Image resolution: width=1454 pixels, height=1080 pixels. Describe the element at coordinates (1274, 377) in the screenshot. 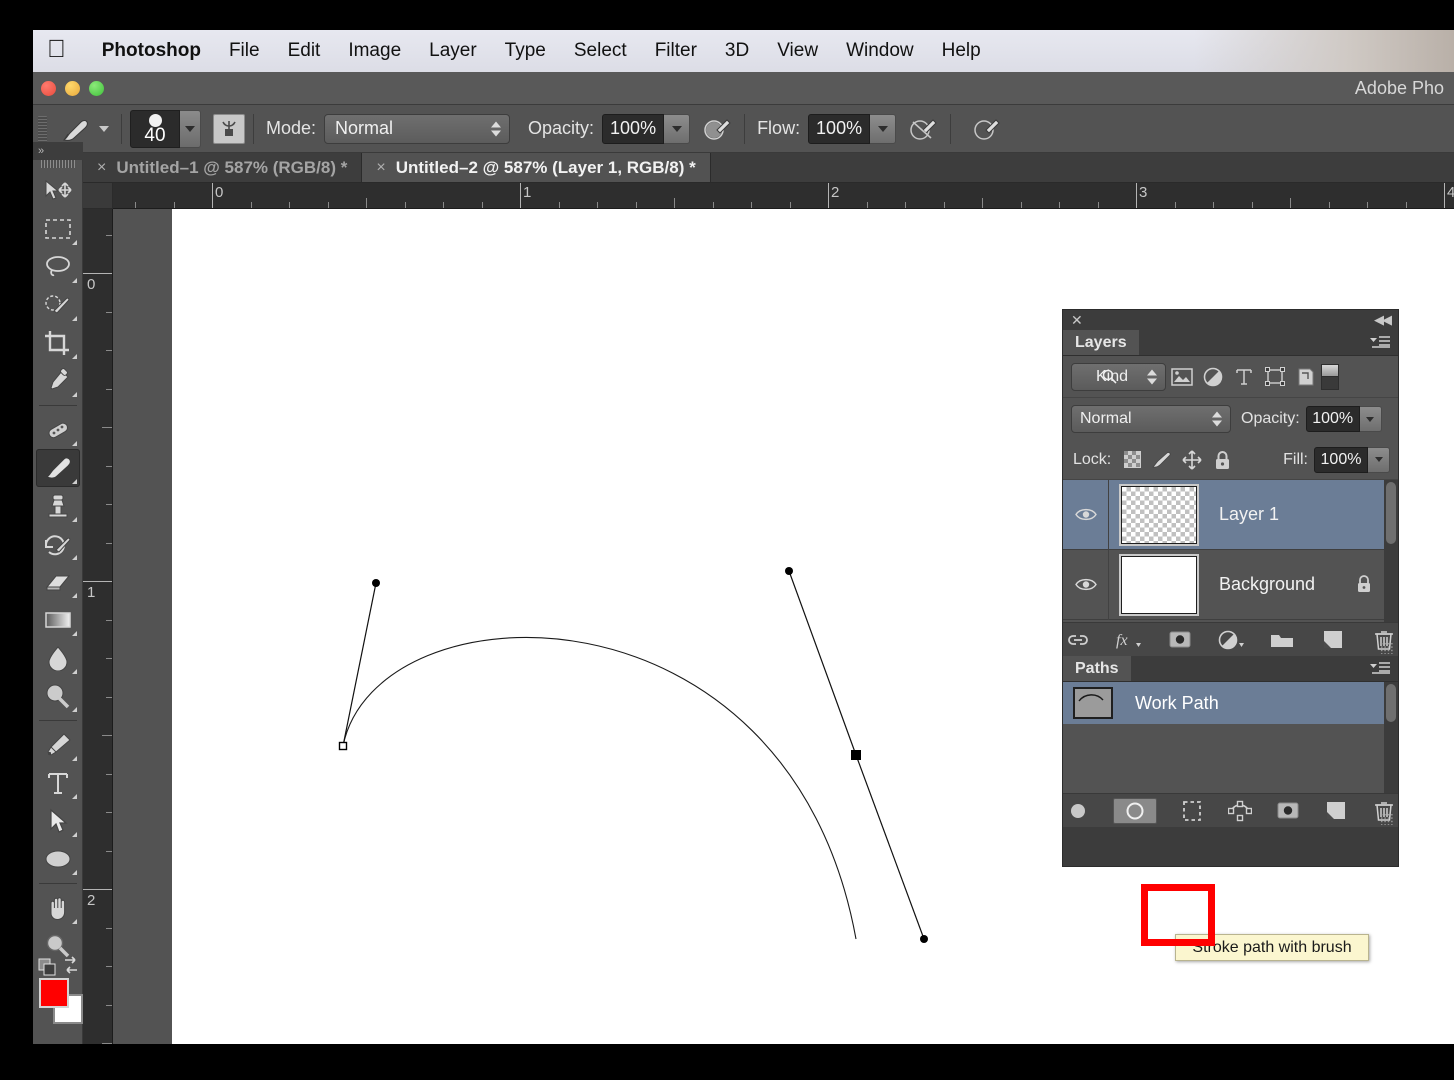

I see `shape-layer-filter-icon` at that location.